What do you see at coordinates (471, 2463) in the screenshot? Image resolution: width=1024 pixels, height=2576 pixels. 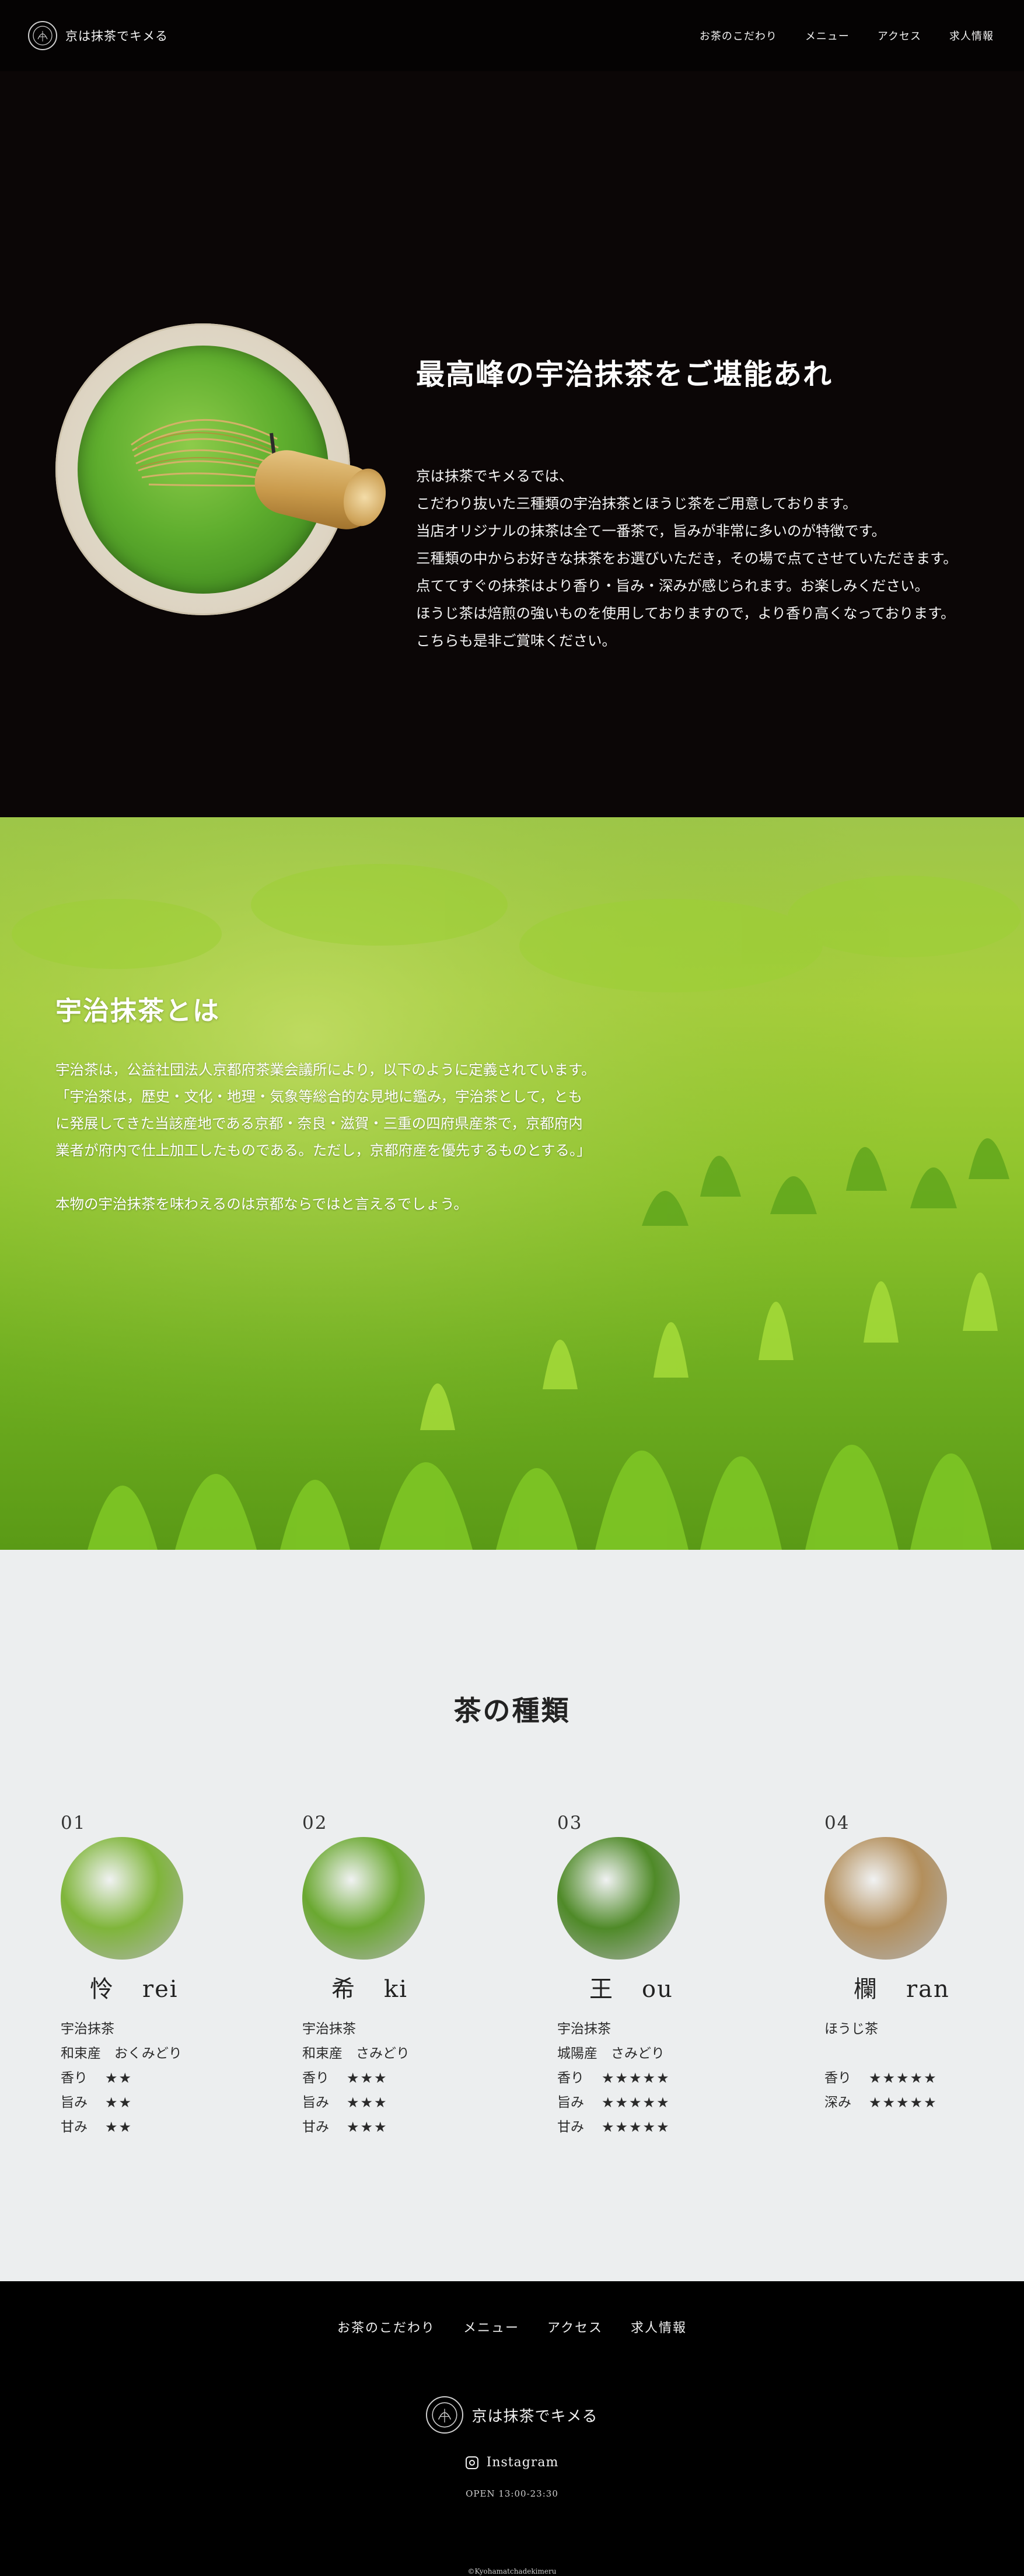 I see `instagram-icon` at bounding box center [471, 2463].